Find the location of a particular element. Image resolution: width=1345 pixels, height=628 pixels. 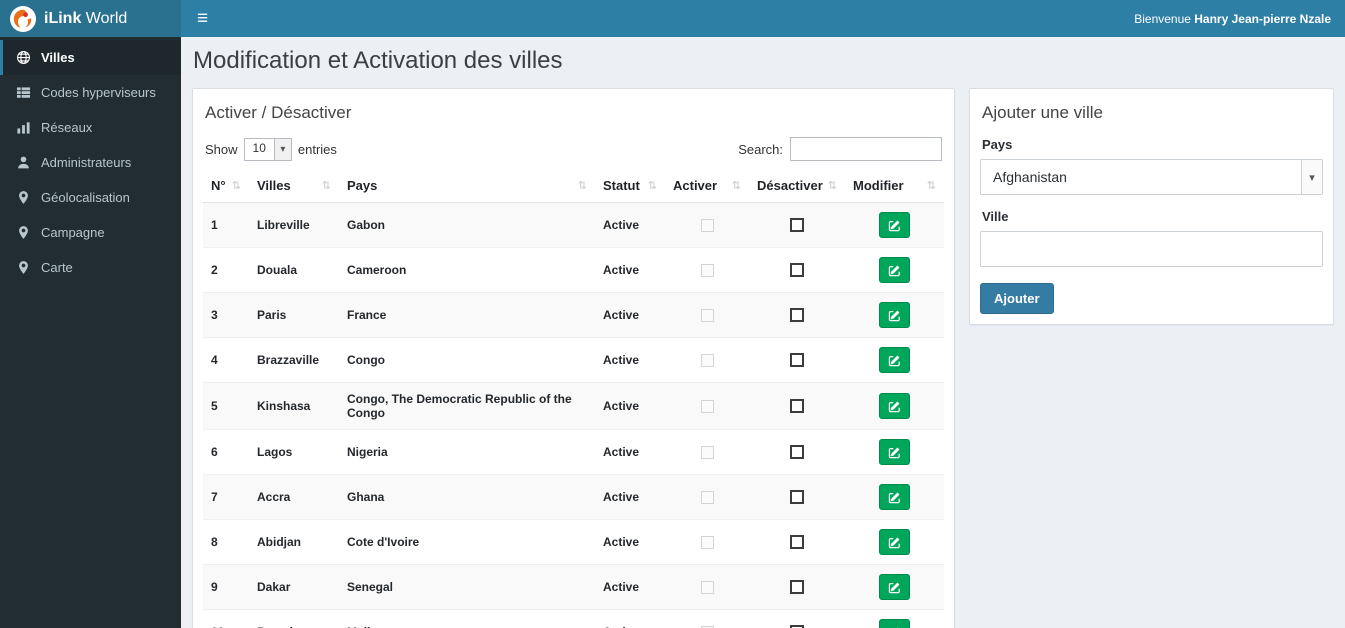

sidebar-item-geolocalisation: Géolocalisation is located at coordinates (90, 197).